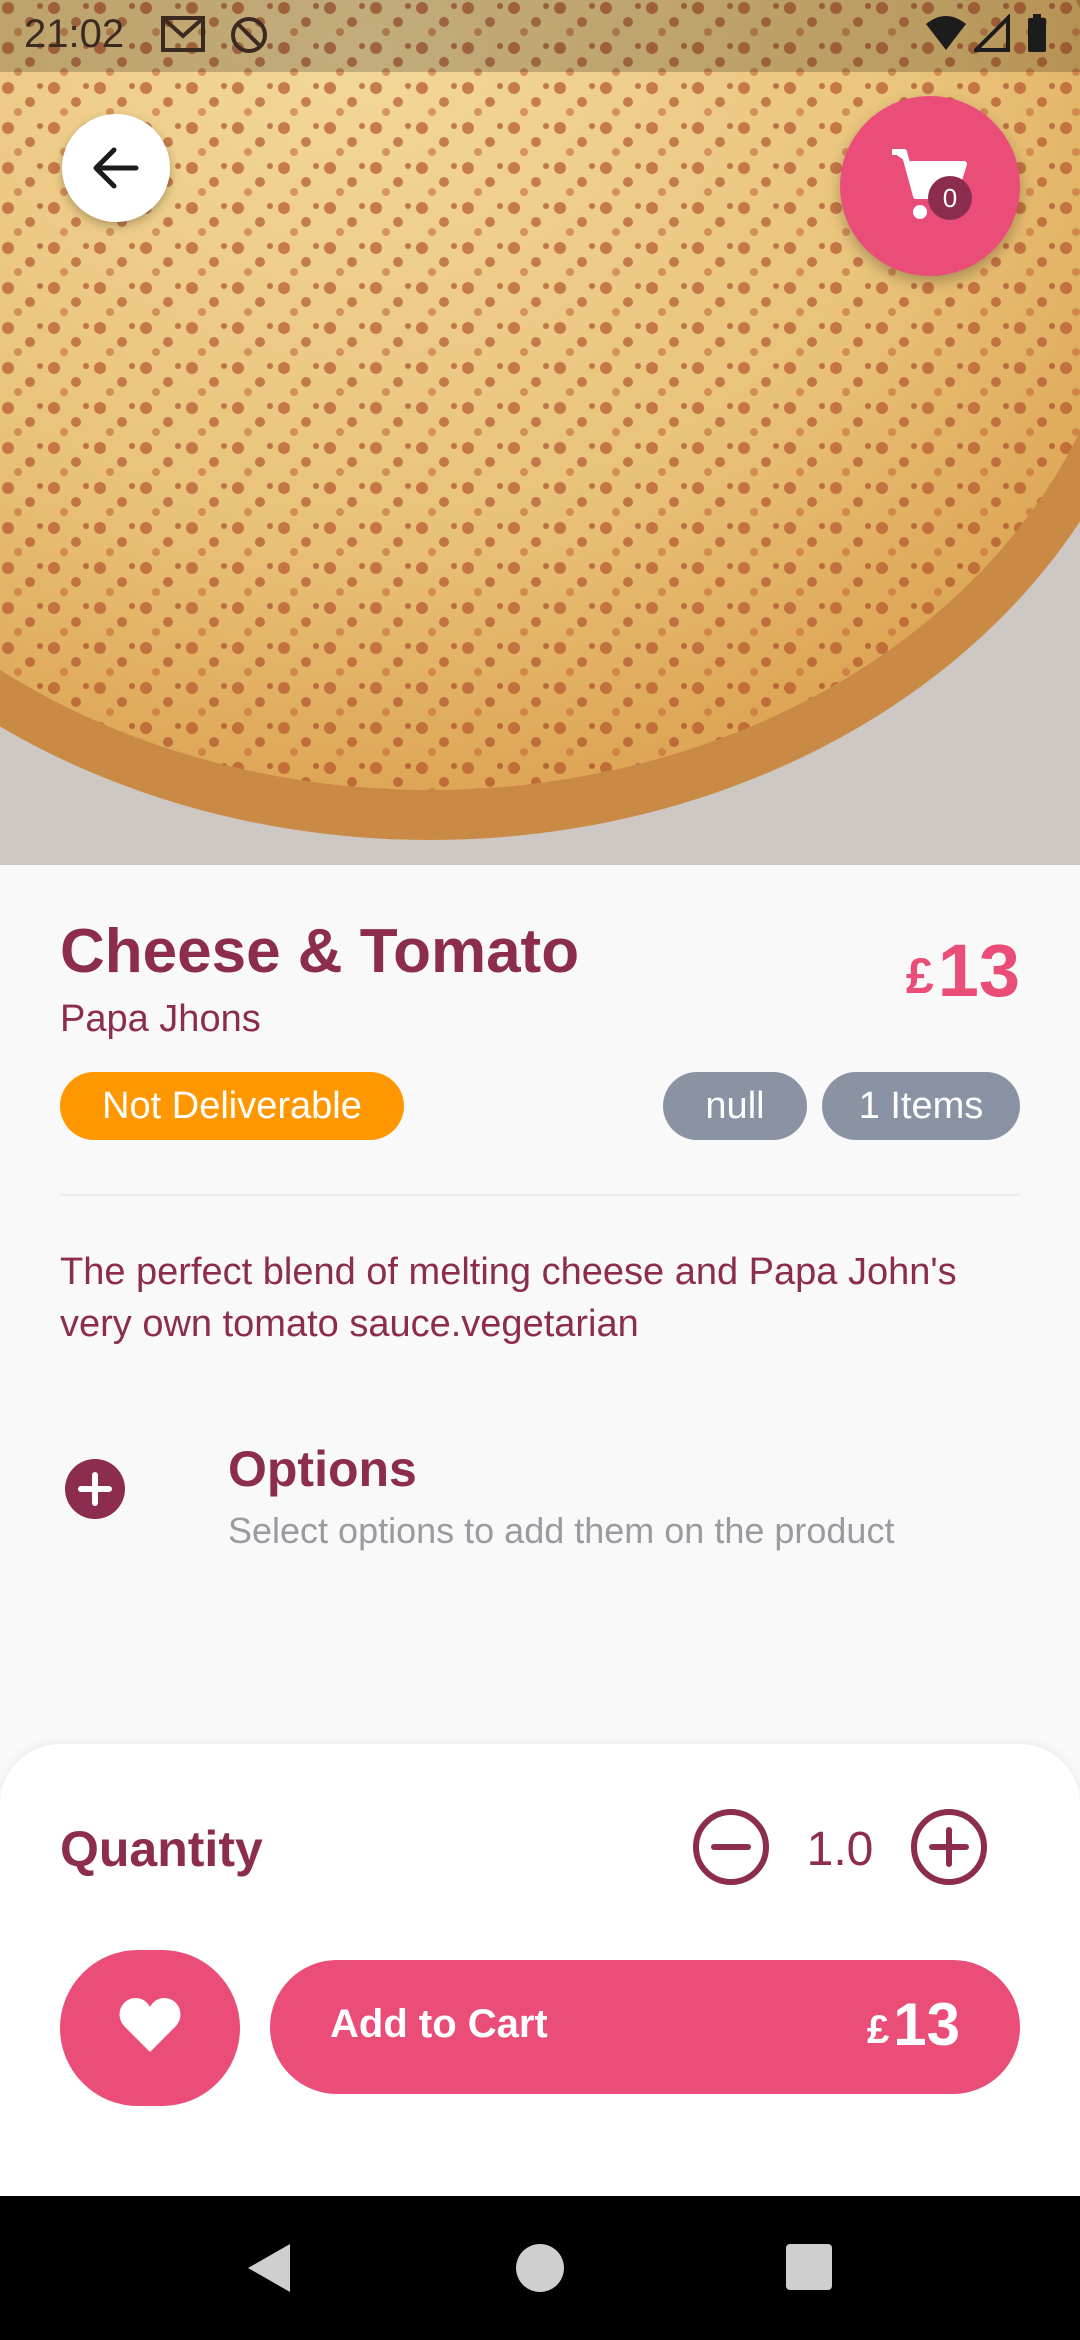 Image resolution: width=1080 pixels, height=2340 pixels. What do you see at coordinates (731, 1847) in the screenshot?
I see `minus-circle-icon` at bounding box center [731, 1847].